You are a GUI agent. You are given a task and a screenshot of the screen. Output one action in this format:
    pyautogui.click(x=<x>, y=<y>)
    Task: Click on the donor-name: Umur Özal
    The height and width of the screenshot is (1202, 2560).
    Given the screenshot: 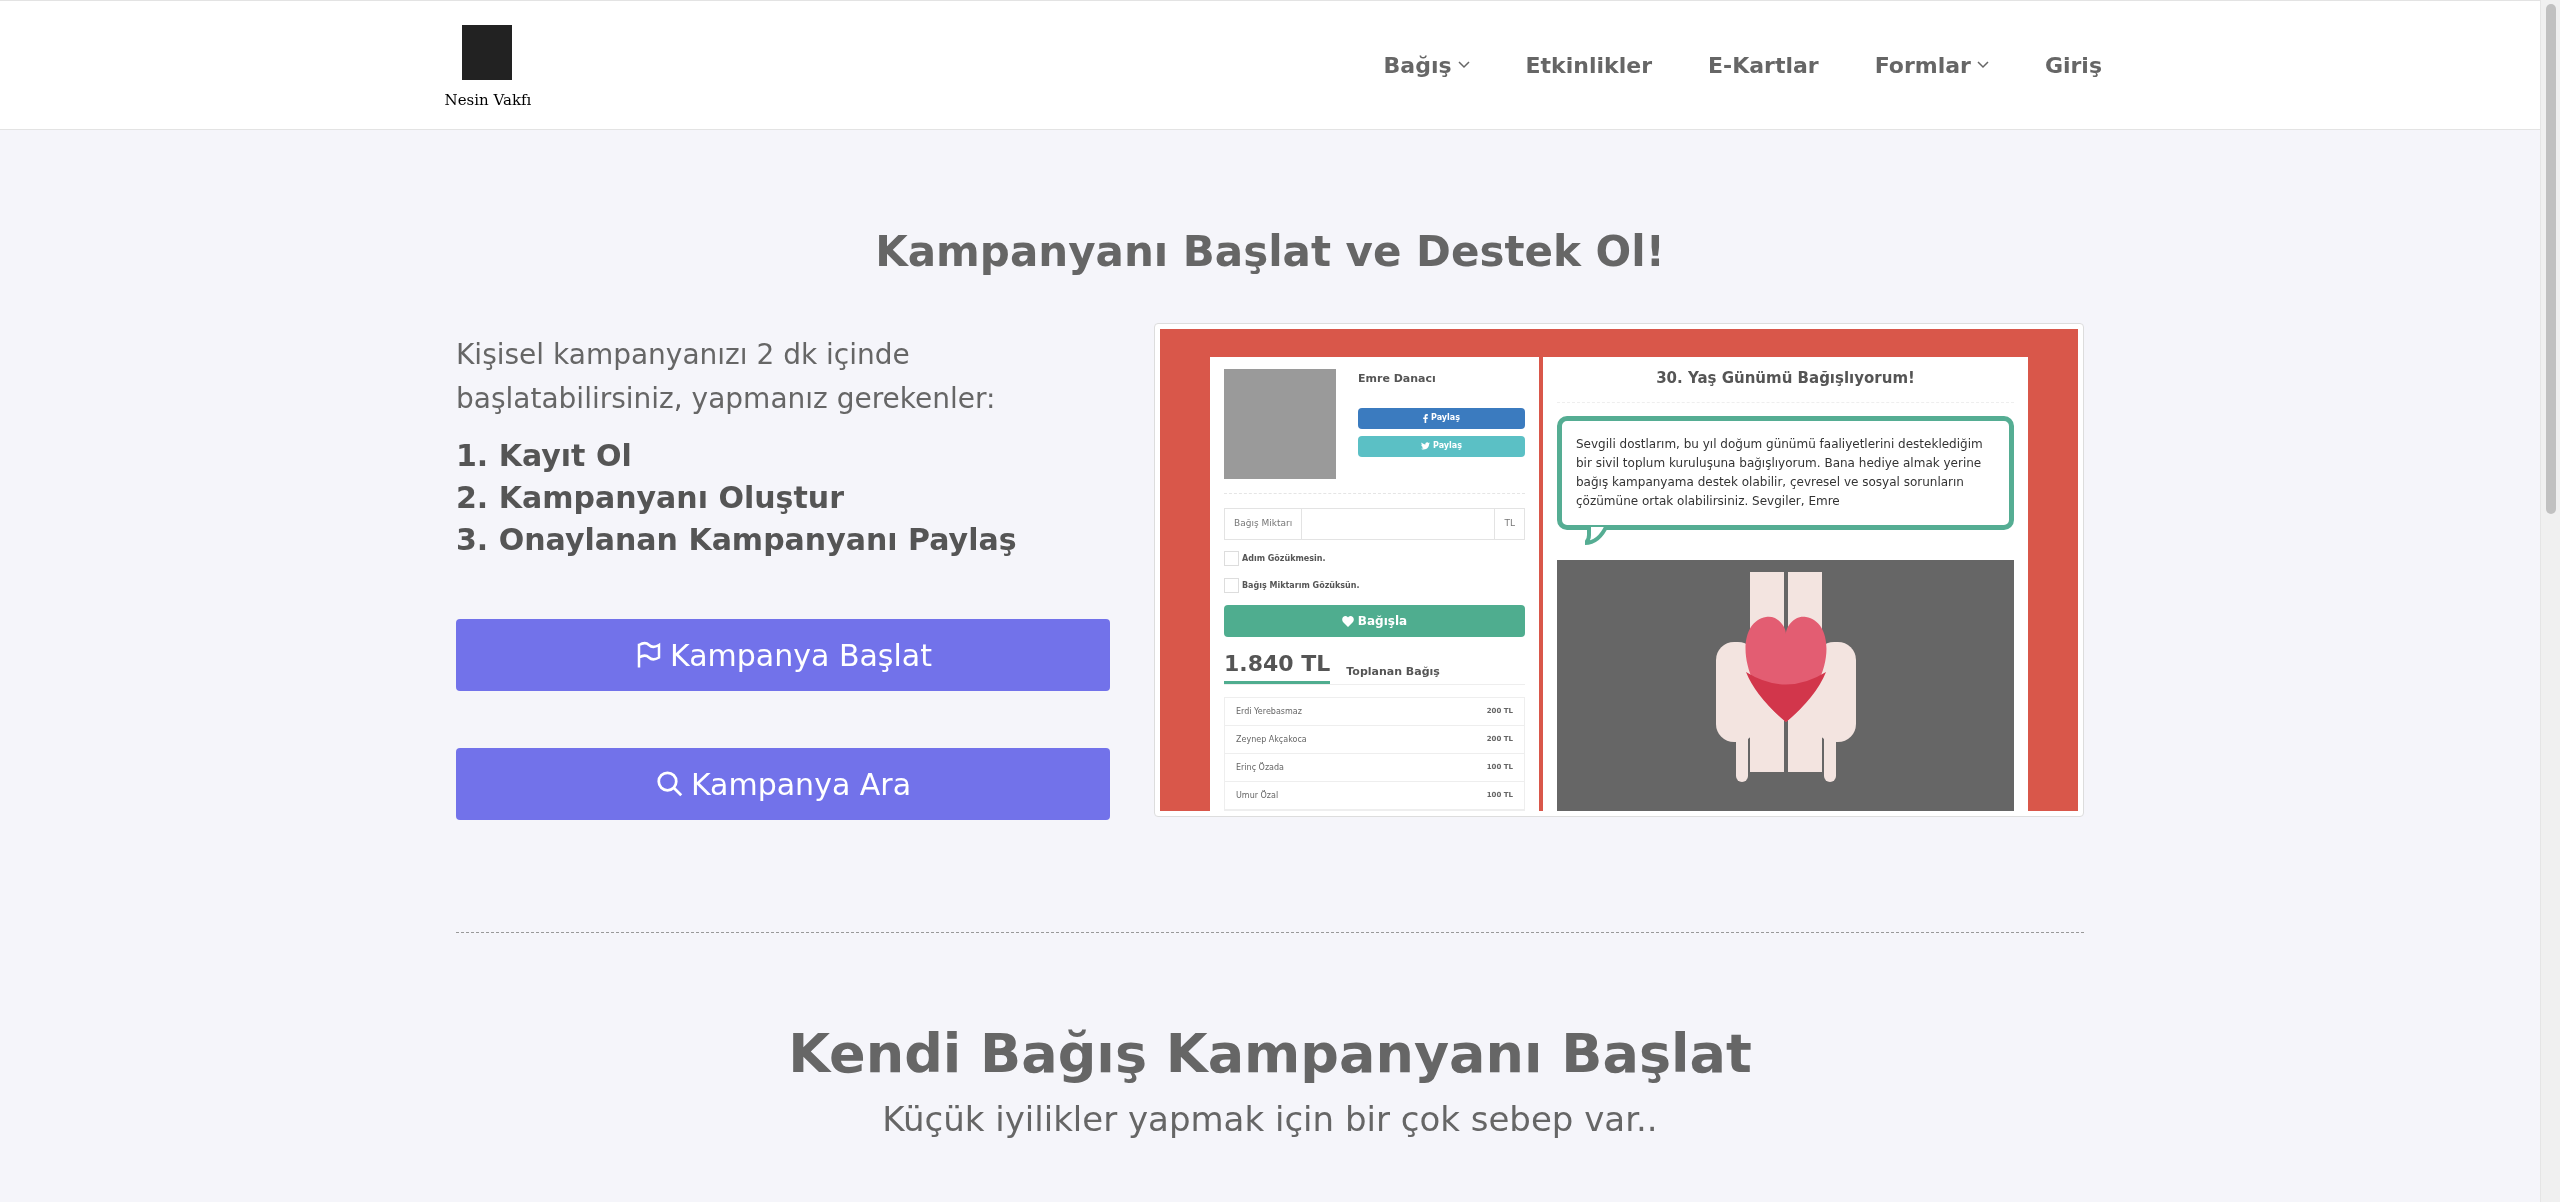 What is the action you would take?
    pyautogui.click(x=1257, y=795)
    